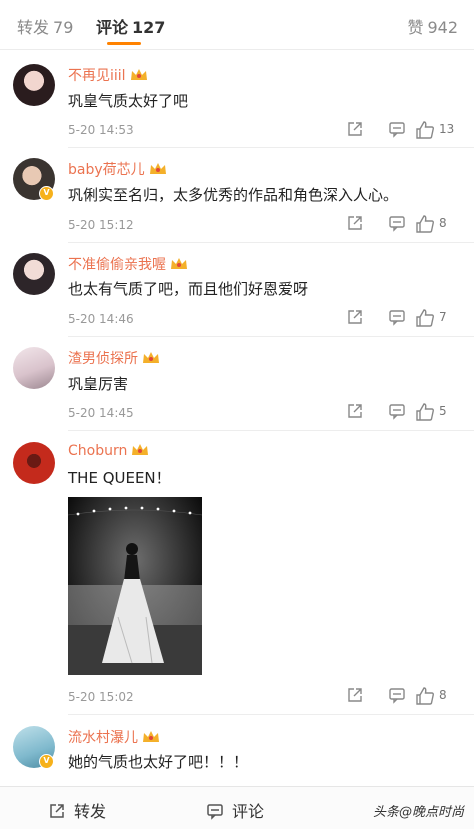  I want to click on comment-text: THE QUEEN！, so click(119, 478).